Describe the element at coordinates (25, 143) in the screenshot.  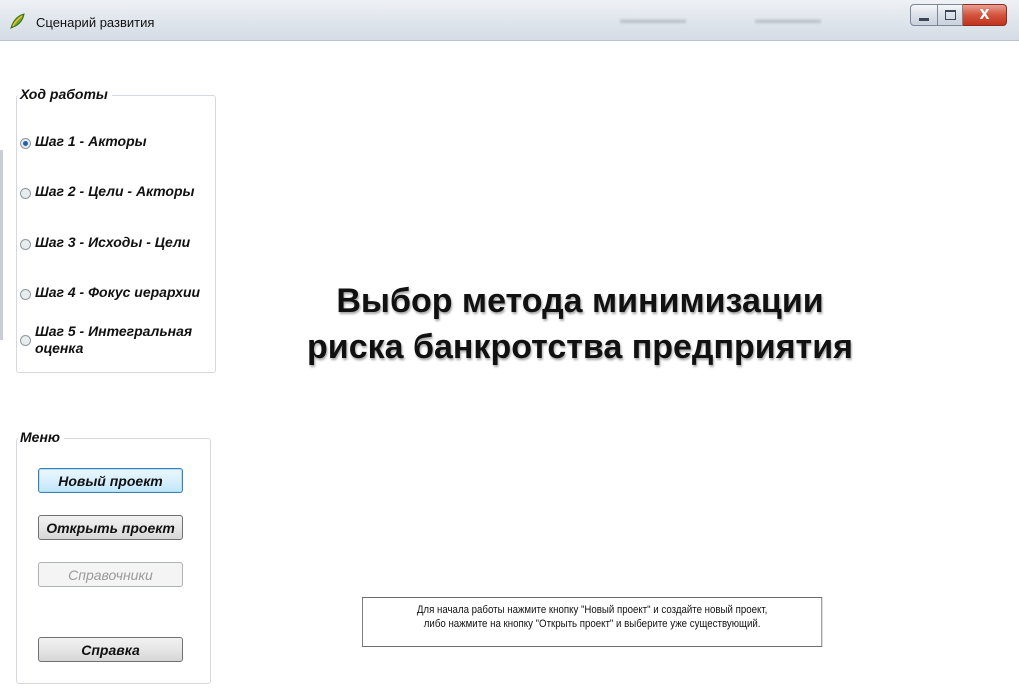
I see `radio-button-checked` at that location.